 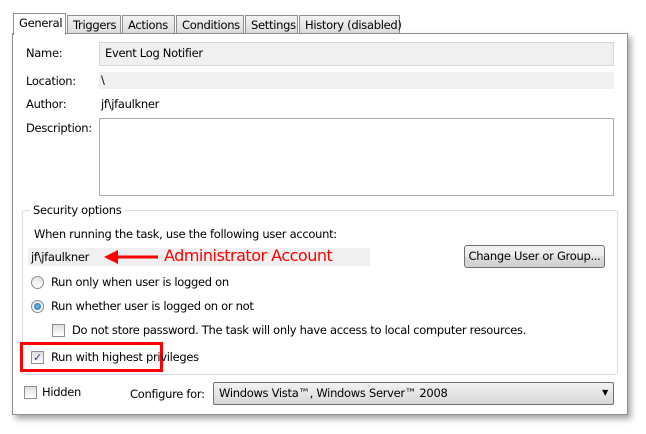 What do you see at coordinates (62, 392) in the screenshot?
I see `hidden-label: Hidden` at bounding box center [62, 392].